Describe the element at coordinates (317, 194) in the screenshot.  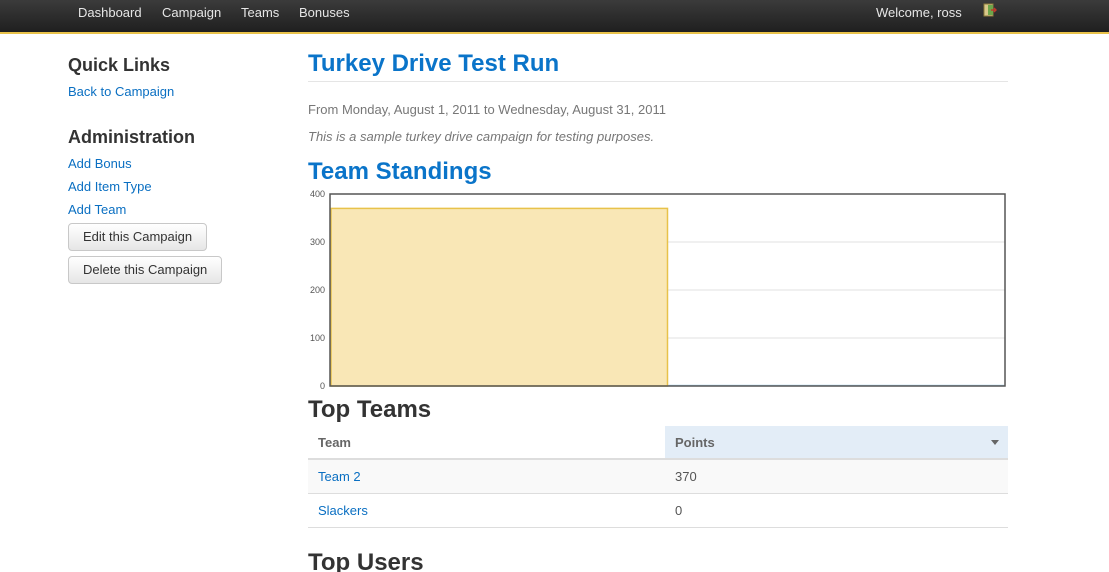
I see `y-tick-label: 400` at that location.